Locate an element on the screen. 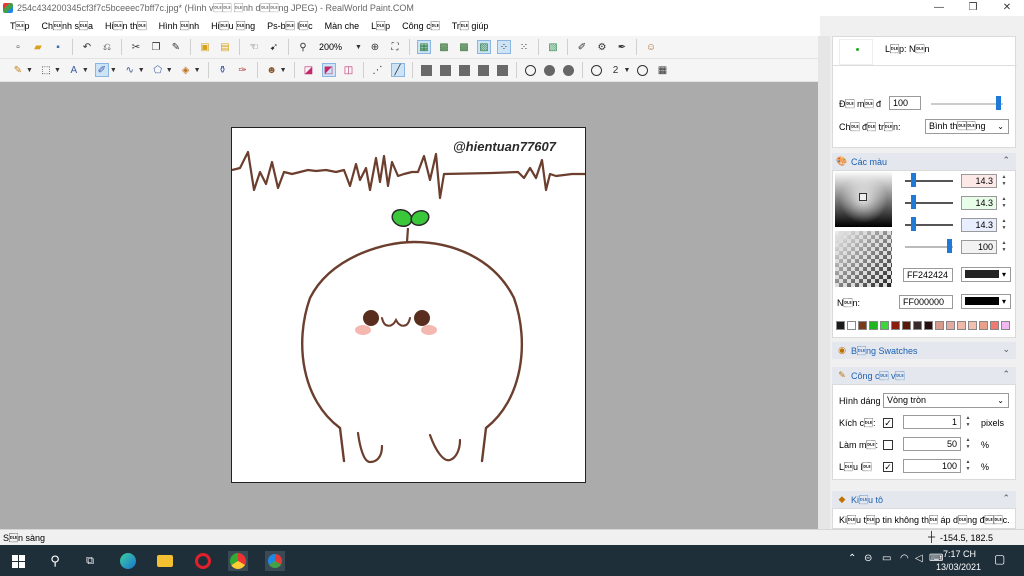  layer-thumbnail is located at coordinates (856, 52).